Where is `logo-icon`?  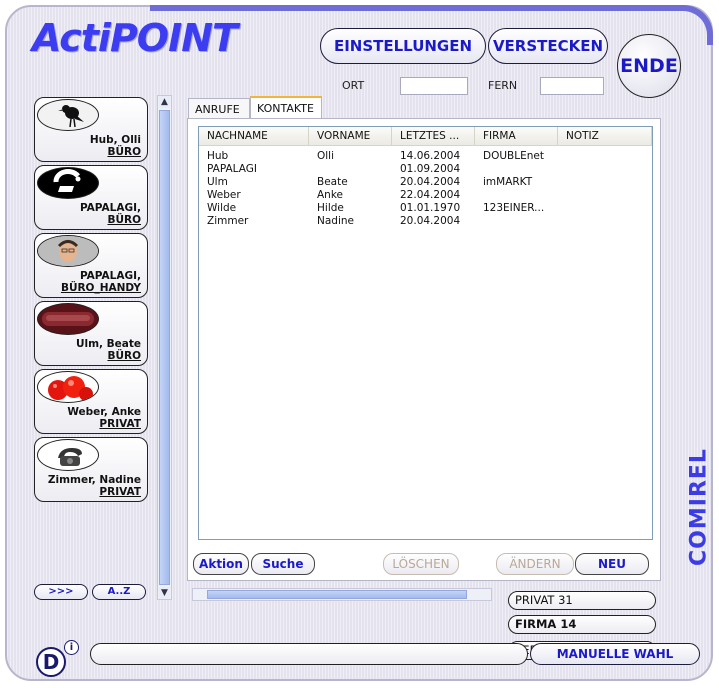 logo-icon is located at coordinates (68, 183).